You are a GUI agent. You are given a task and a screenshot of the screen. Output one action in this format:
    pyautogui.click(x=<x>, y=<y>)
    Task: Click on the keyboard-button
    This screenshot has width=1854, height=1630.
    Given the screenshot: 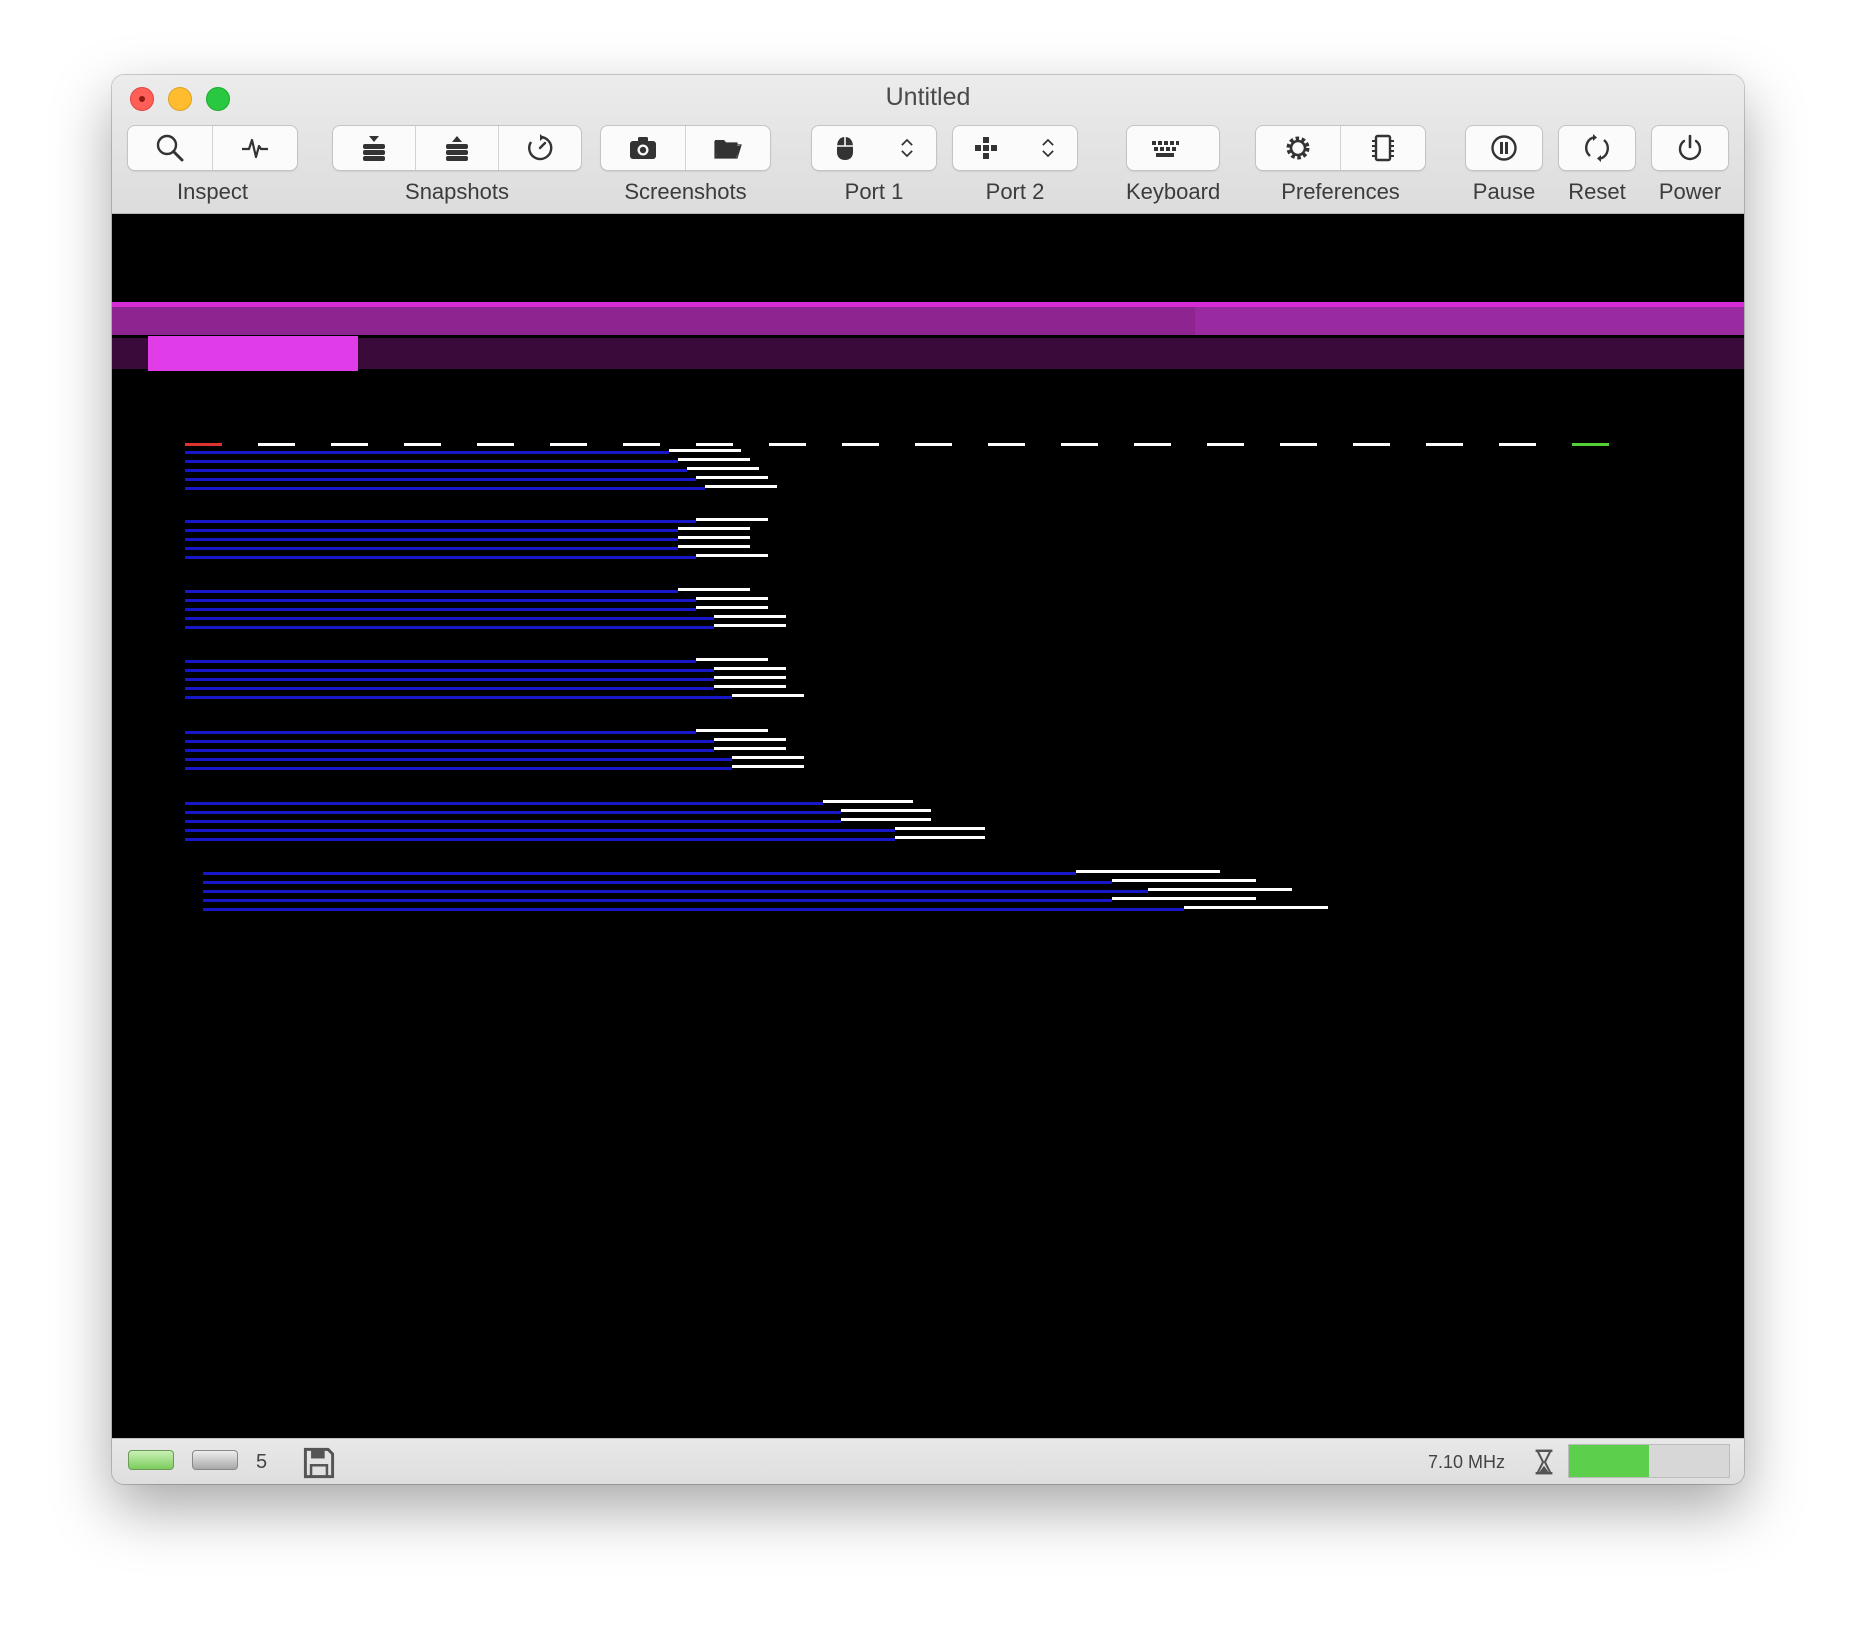 What is the action you would take?
    pyautogui.click(x=1165, y=148)
    